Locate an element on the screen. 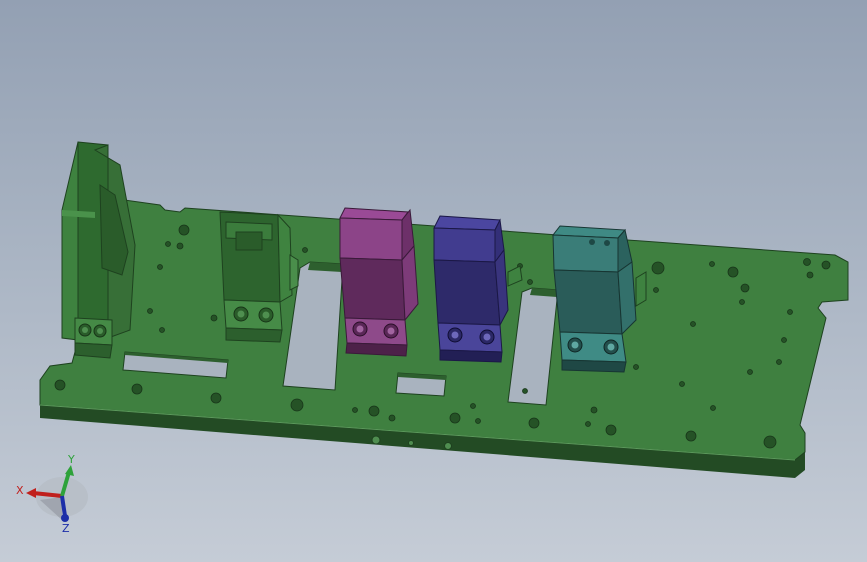 The image size is (867, 562). triad-y-label: Y is located at coordinates (71, 459).